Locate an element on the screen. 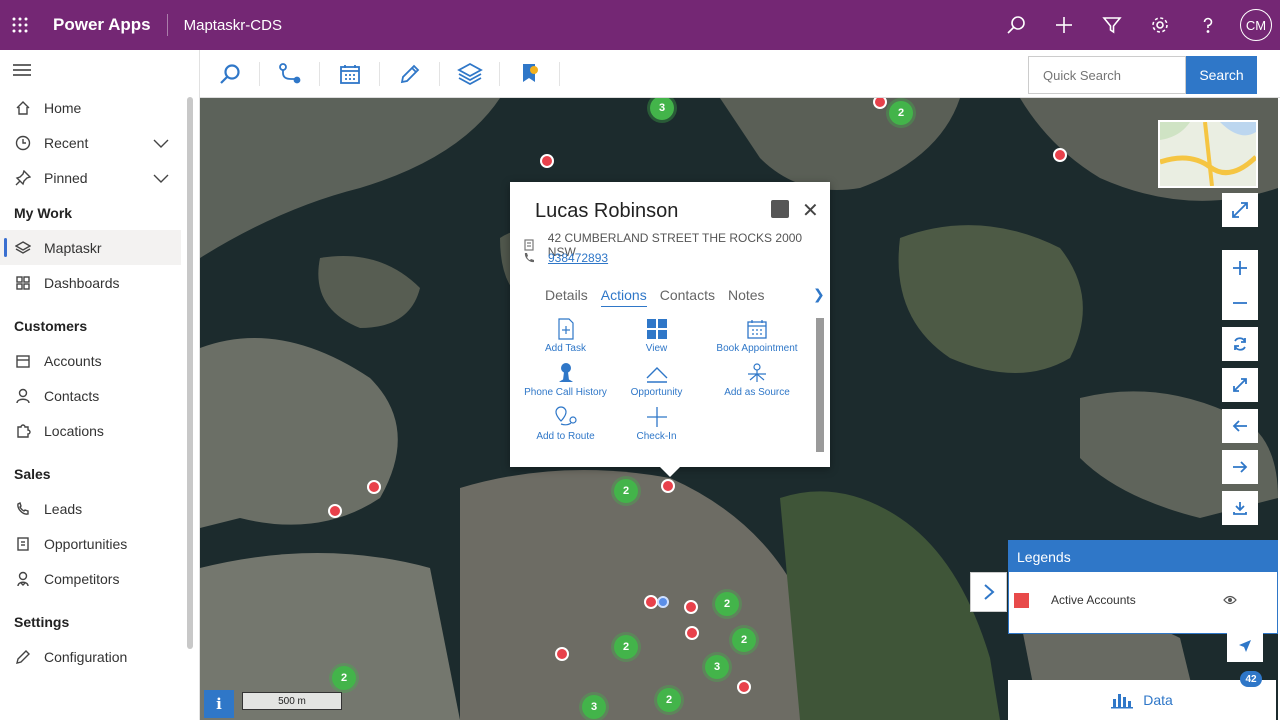  sidebar-item-label: Leads is located at coordinates (63, 508).